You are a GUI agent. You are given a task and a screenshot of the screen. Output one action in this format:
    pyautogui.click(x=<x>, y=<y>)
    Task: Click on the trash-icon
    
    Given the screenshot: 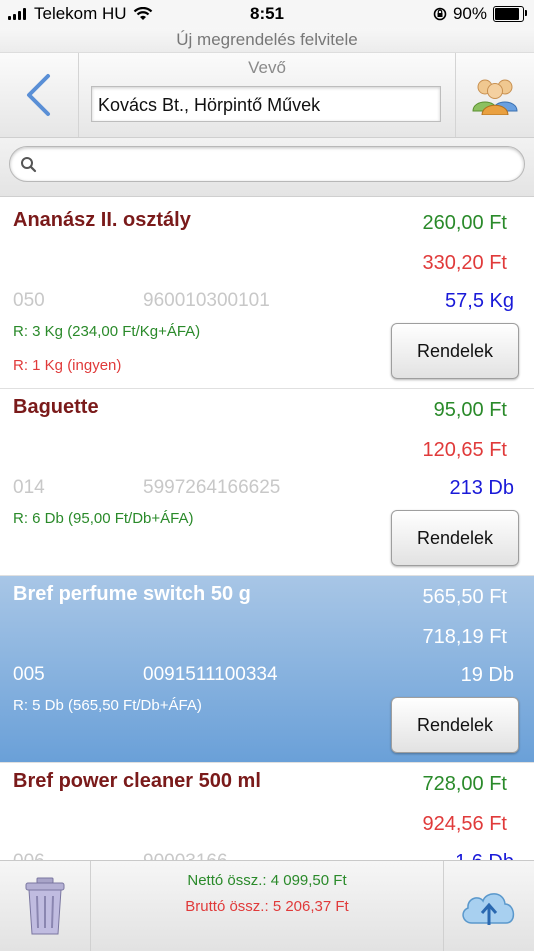 What is the action you would take?
    pyautogui.click(x=45, y=906)
    